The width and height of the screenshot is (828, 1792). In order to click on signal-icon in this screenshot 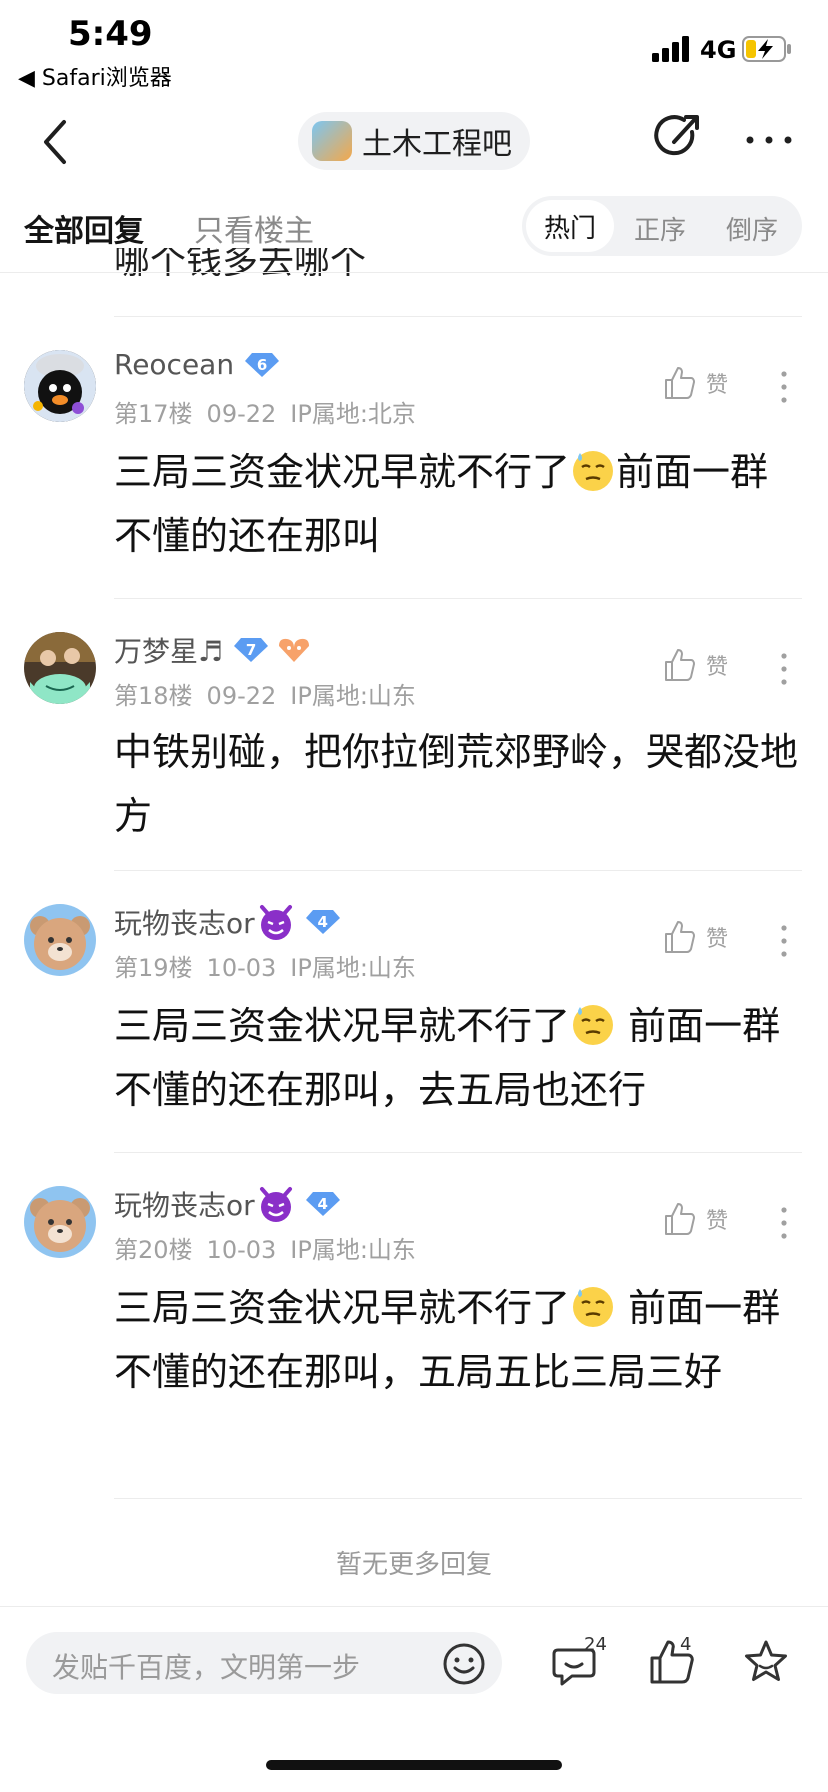, I will do `click(670, 49)`.